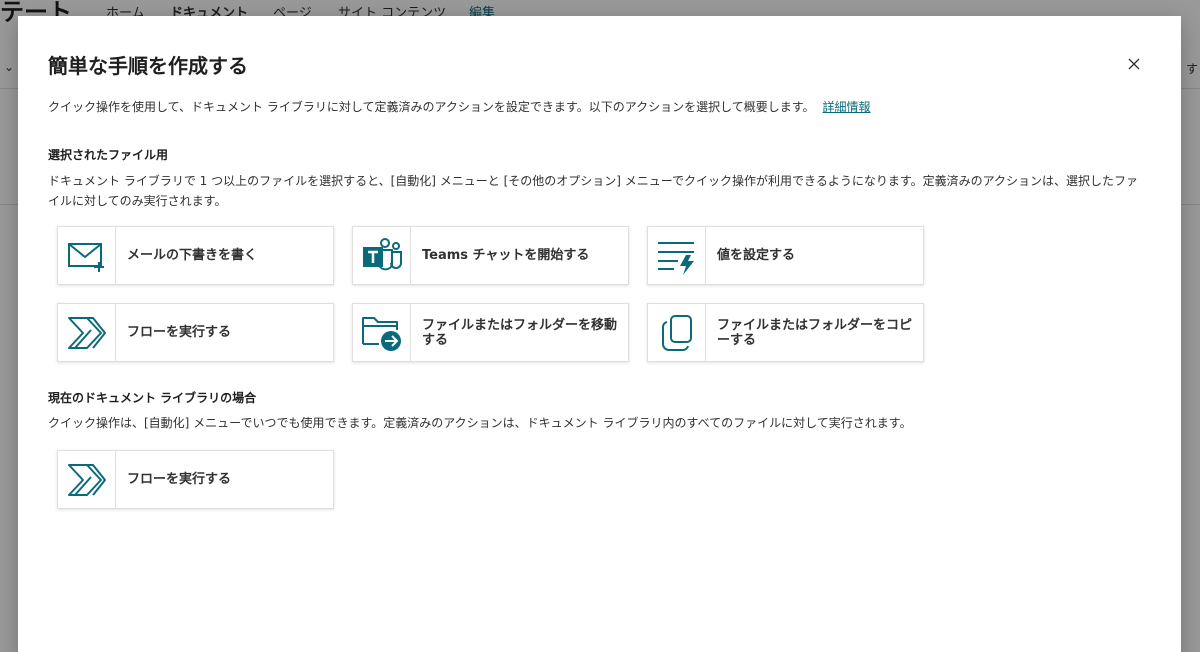  I want to click on action-card-draft-email: メールの下書きを書く, so click(195, 255).